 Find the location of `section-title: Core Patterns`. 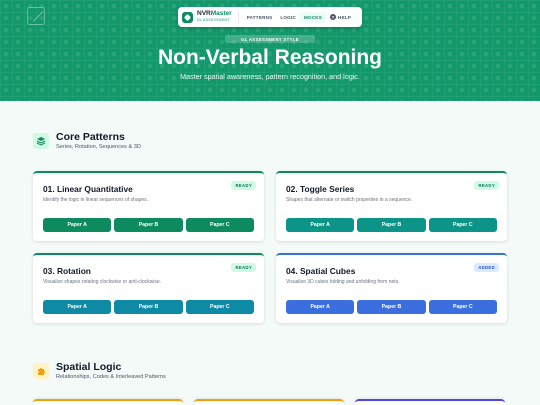

section-title: Core Patterns is located at coordinates (90, 137).